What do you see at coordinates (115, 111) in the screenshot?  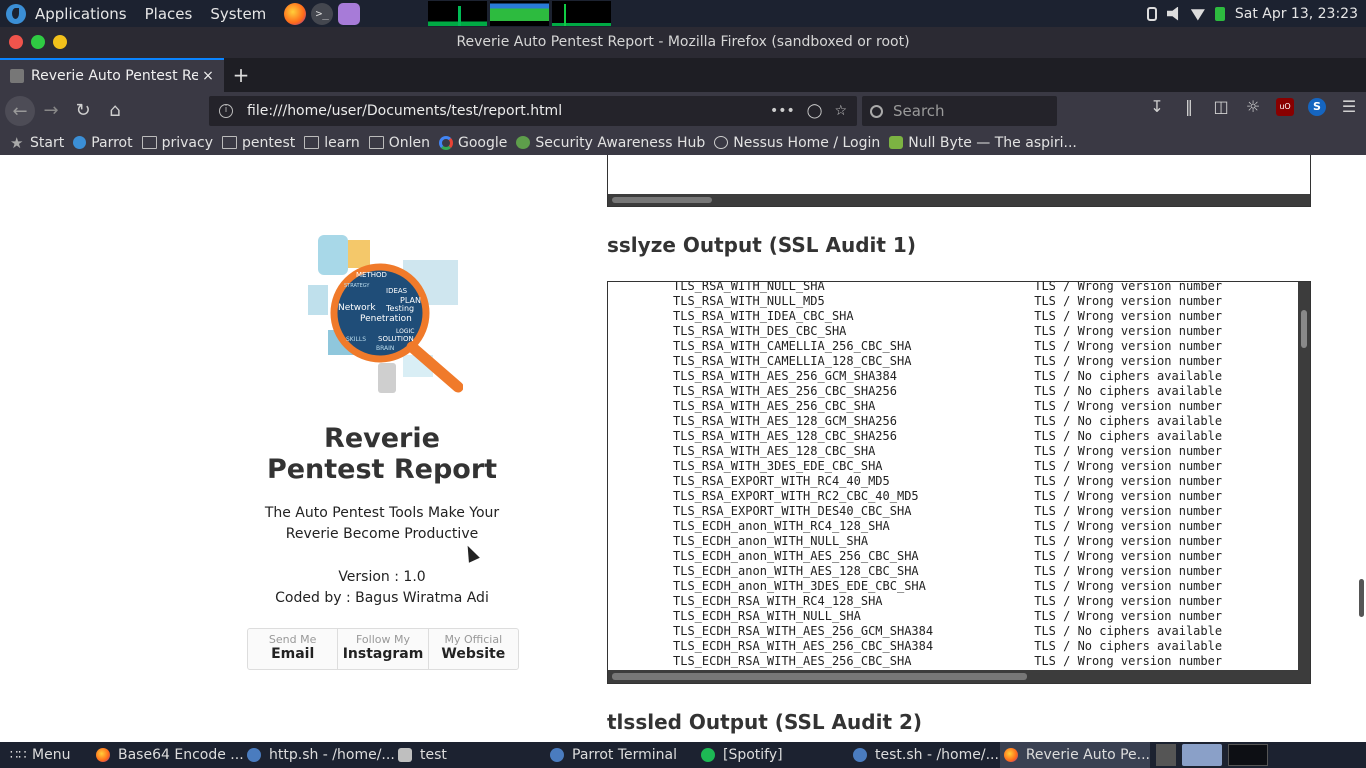 I see `home-icon: ⌂` at bounding box center [115, 111].